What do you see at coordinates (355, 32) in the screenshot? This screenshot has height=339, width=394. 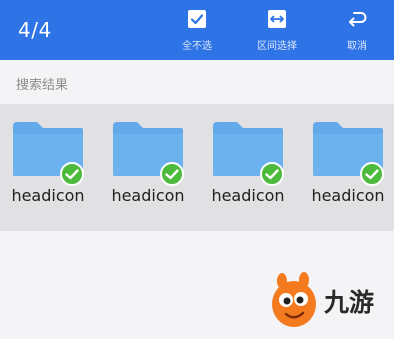 I see `cancel-button: 取消` at bounding box center [355, 32].